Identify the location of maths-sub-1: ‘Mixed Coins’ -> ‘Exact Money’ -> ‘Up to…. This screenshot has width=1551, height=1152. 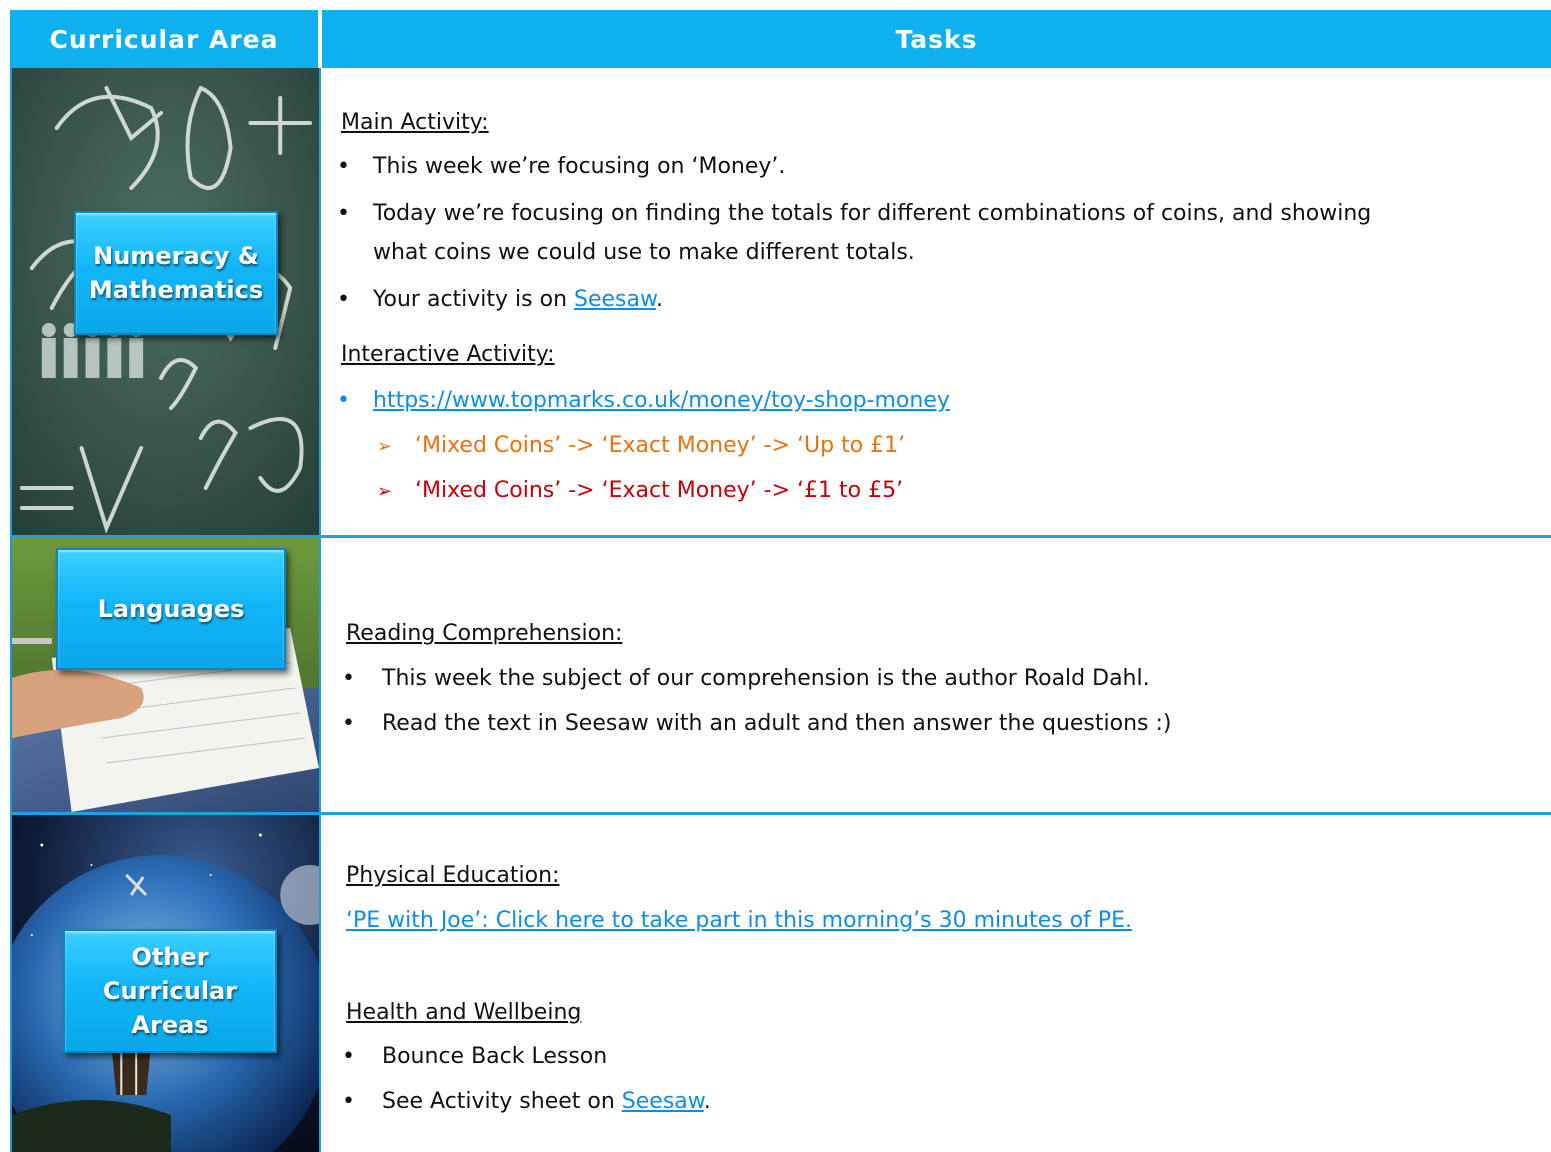
(660, 445).